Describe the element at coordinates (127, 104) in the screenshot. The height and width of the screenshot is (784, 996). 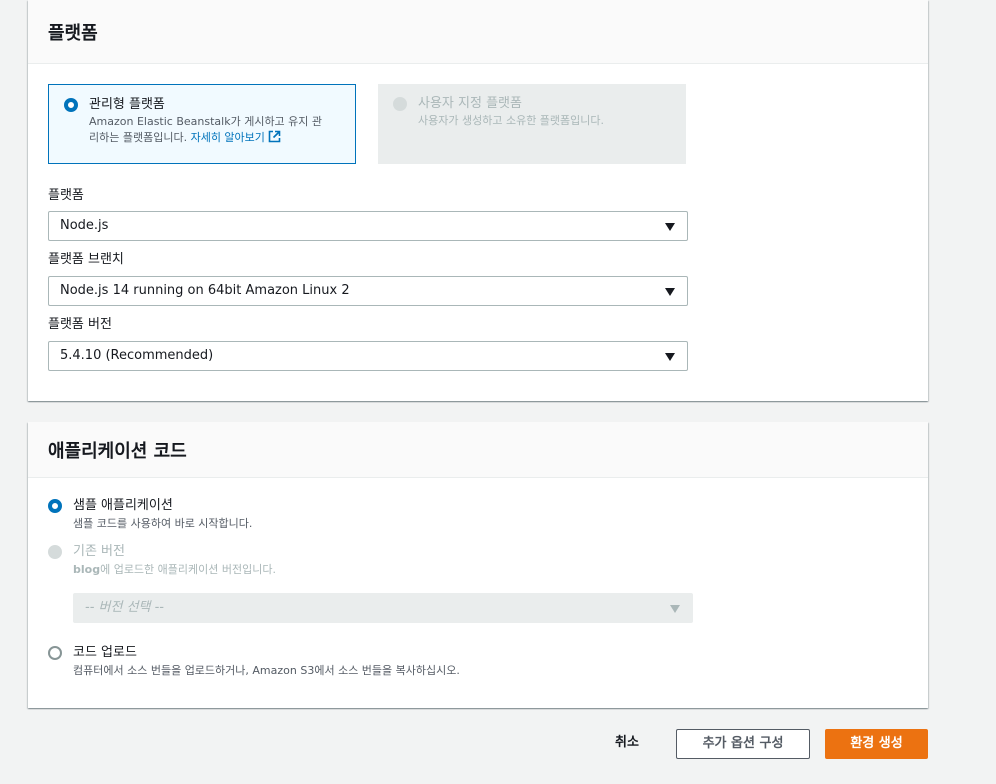
I see `managed-platform-title: 관리형 플랫폼` at that location.